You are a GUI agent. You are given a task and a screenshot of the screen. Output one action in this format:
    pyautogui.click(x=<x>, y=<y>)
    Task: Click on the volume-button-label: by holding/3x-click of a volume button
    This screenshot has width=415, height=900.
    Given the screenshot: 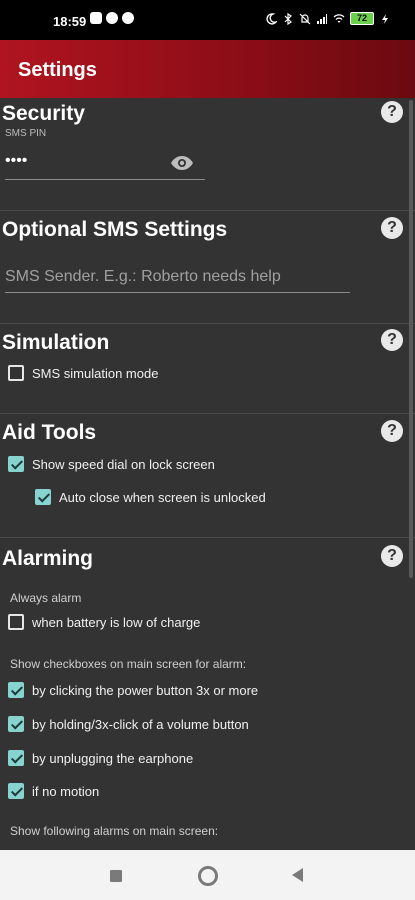 What is the action you would take?
    pyautogui.click(x=140, y=724)
    